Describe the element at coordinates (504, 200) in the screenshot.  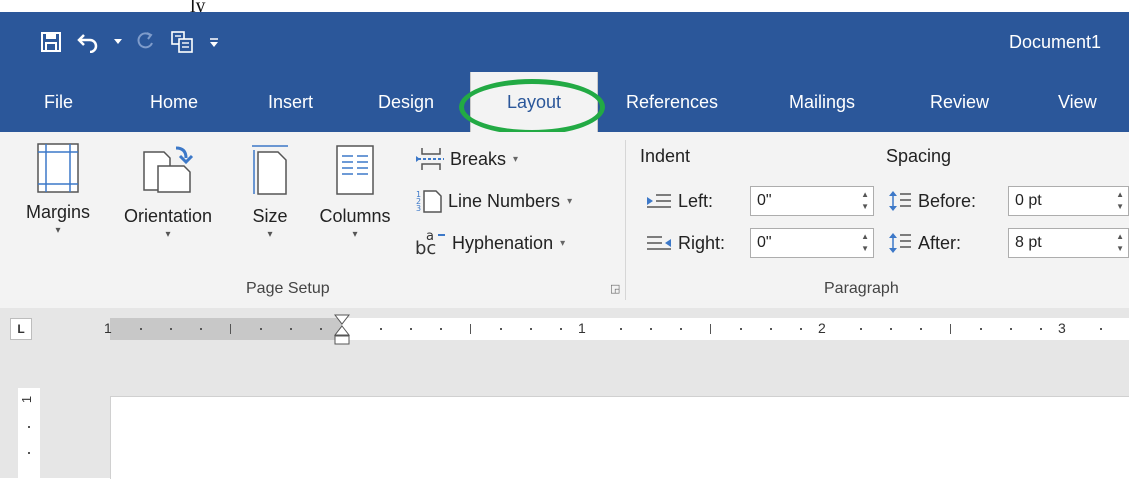
I see `line-numbers-label: Line Numbers` at that location.